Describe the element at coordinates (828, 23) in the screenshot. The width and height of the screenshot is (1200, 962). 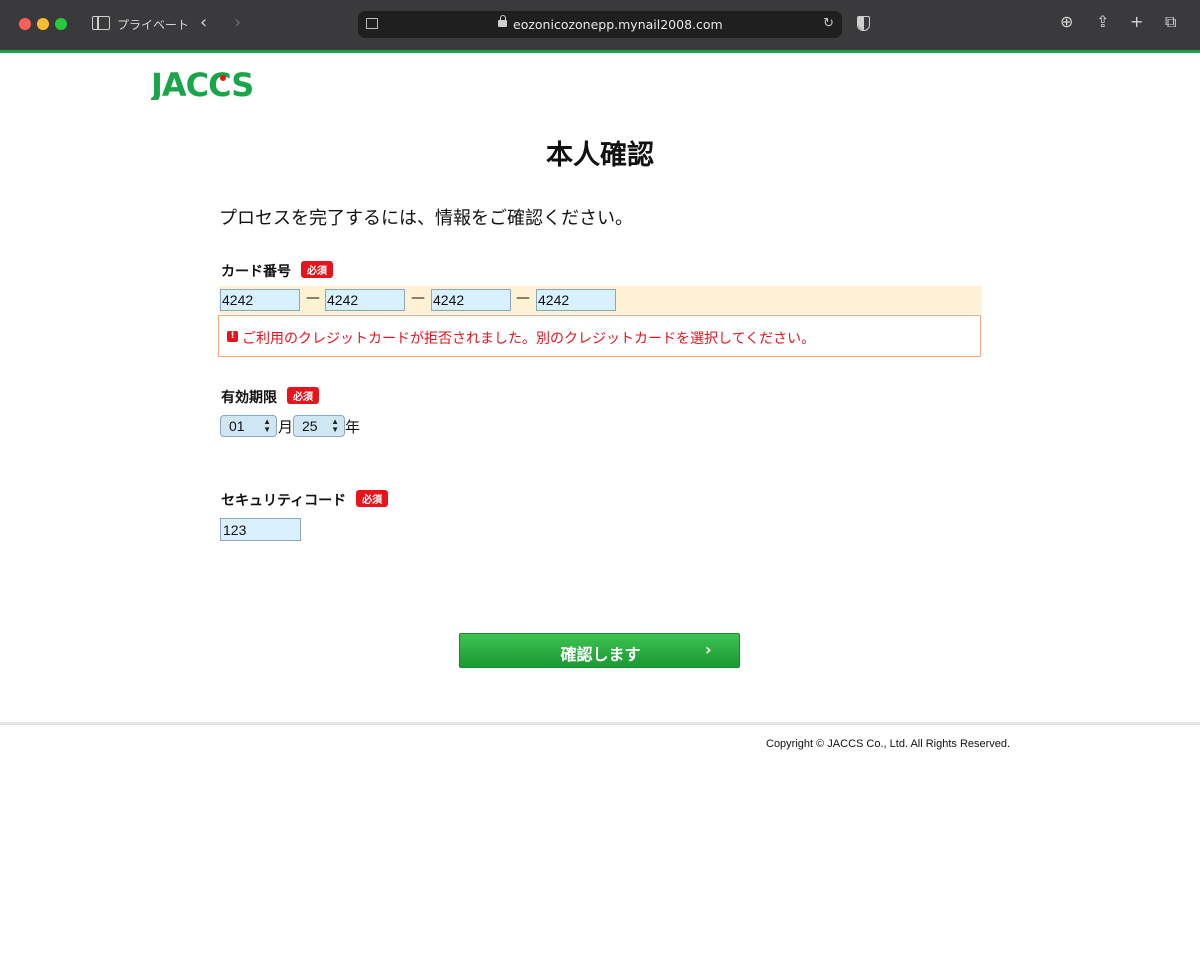
I see `reload-icon: ↻` at that location.